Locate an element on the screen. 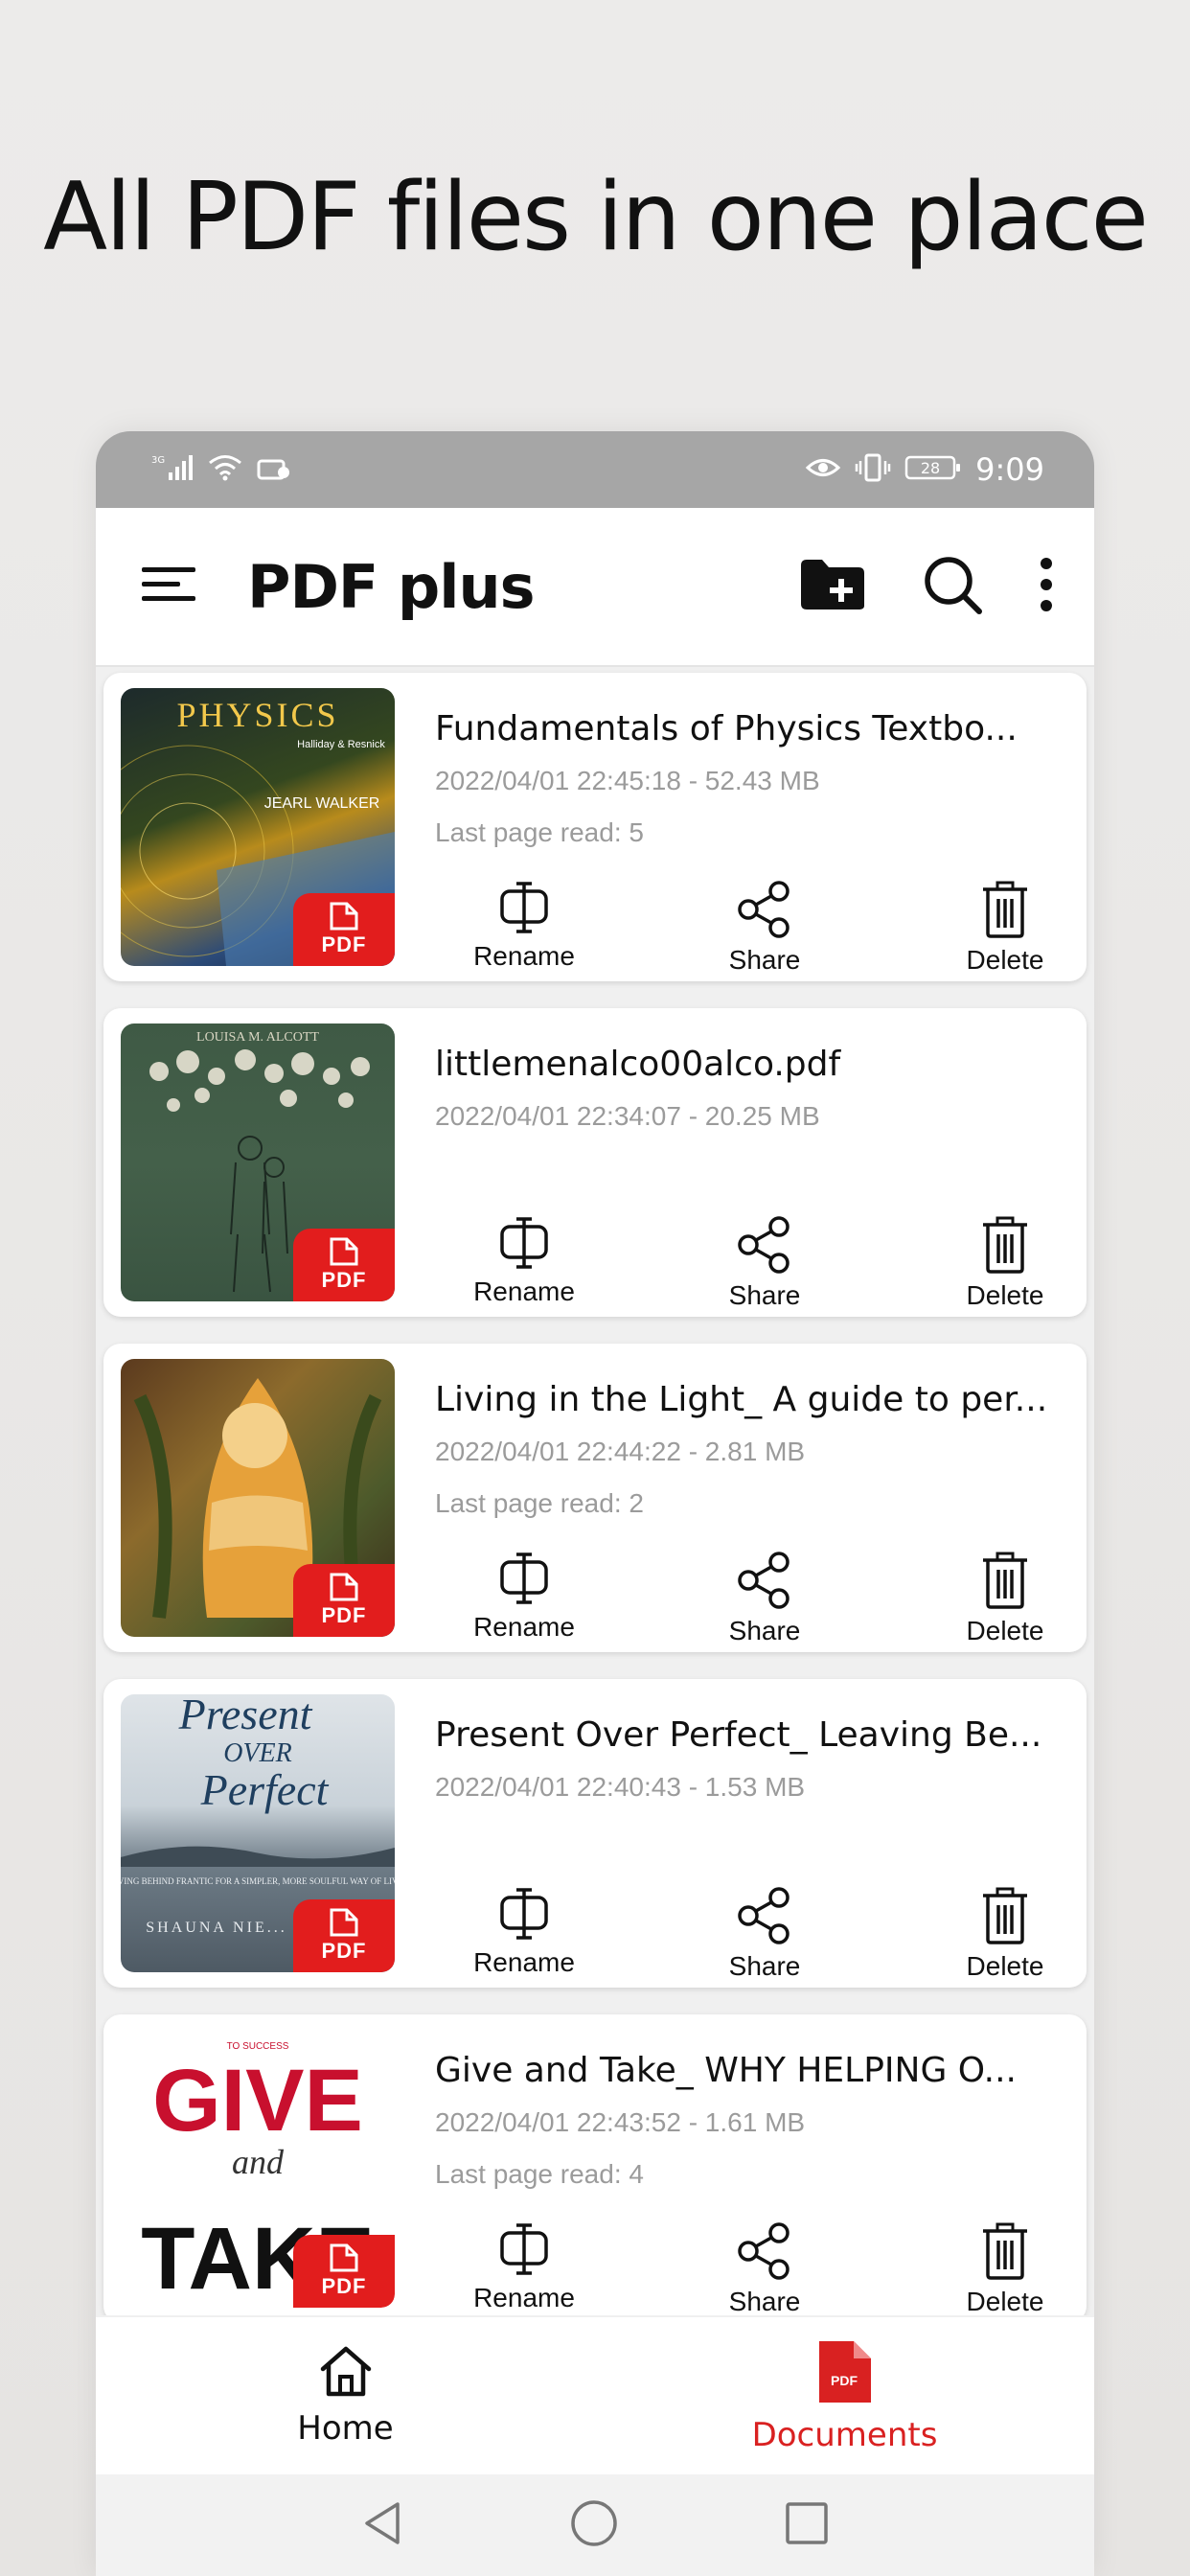  menu-icon is located at coordinates (168, 587).